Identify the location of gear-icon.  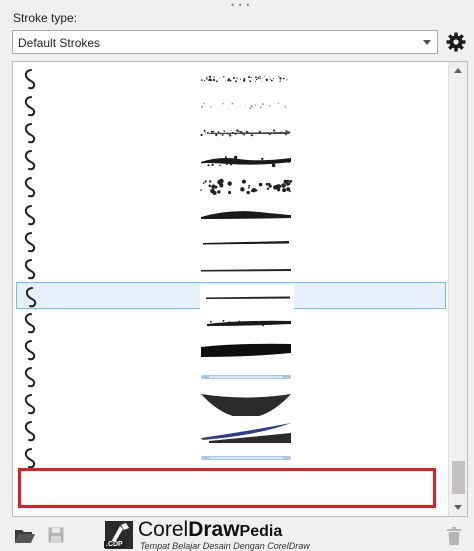
(456, 42).